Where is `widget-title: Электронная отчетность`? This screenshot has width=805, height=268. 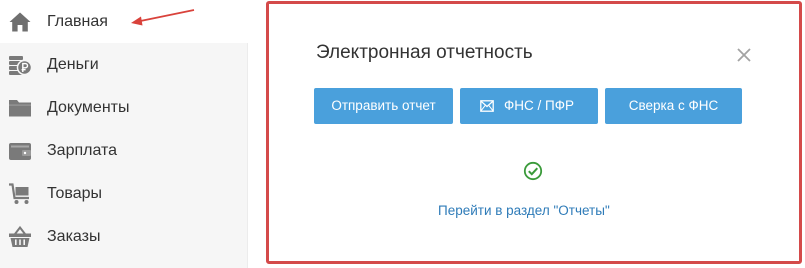
widget-title: Электронная отчетность is located at coordinates (424, 52).